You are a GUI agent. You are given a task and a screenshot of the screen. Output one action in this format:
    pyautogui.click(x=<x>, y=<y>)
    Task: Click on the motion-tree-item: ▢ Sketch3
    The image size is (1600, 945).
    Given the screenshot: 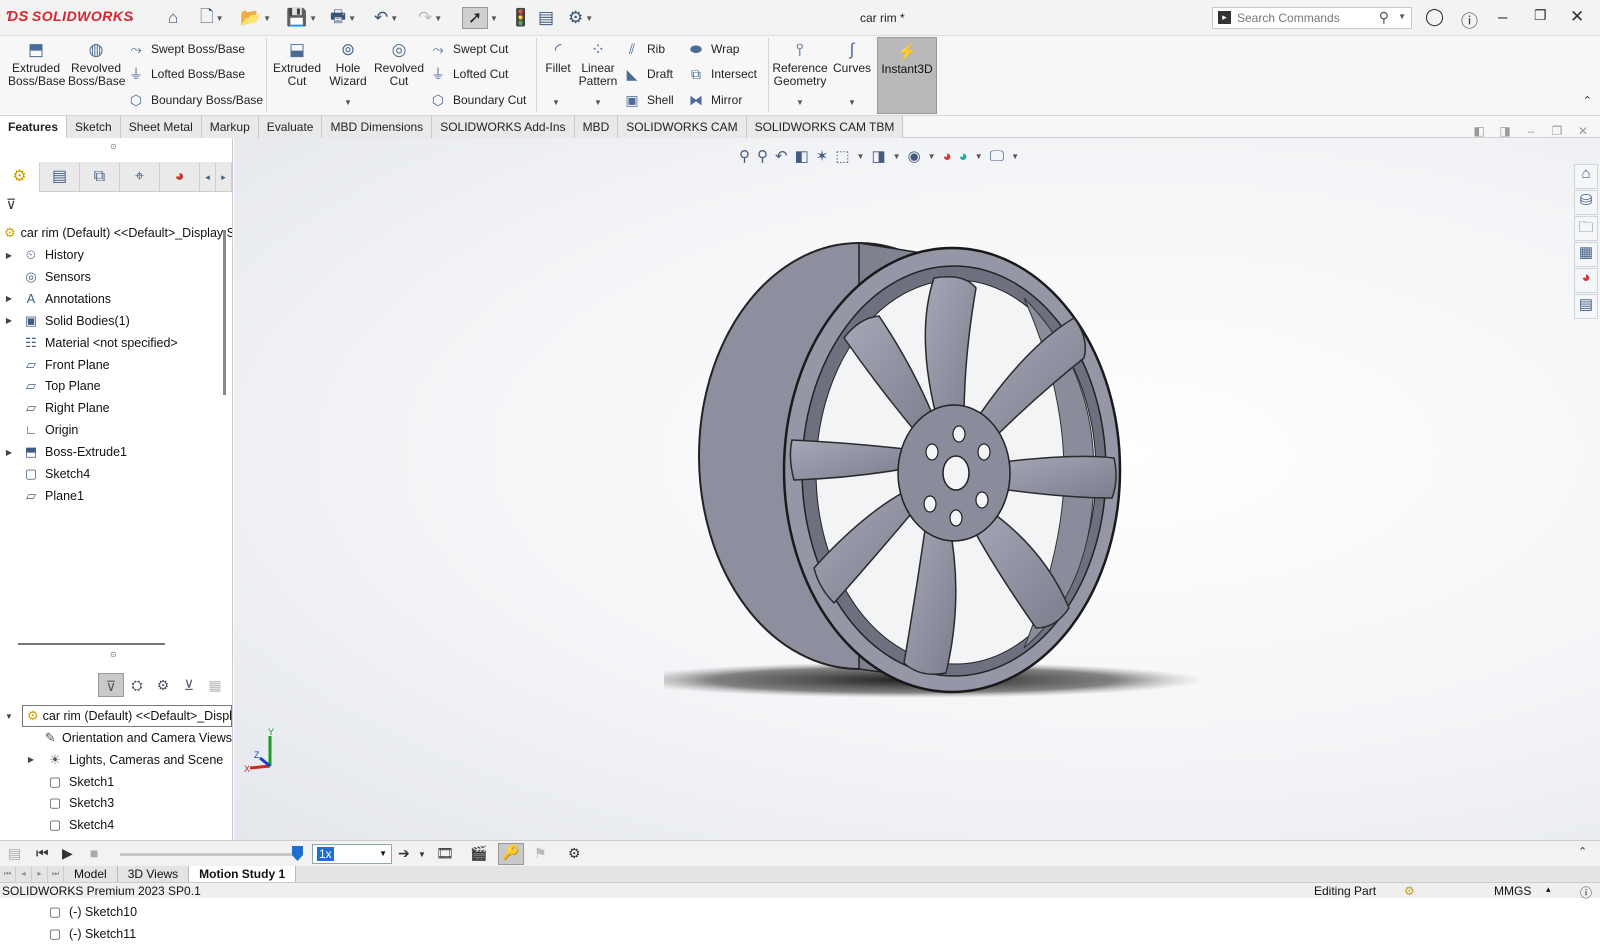 What is the action you would take?
    pyautogui.click(x=116, y=803)
    